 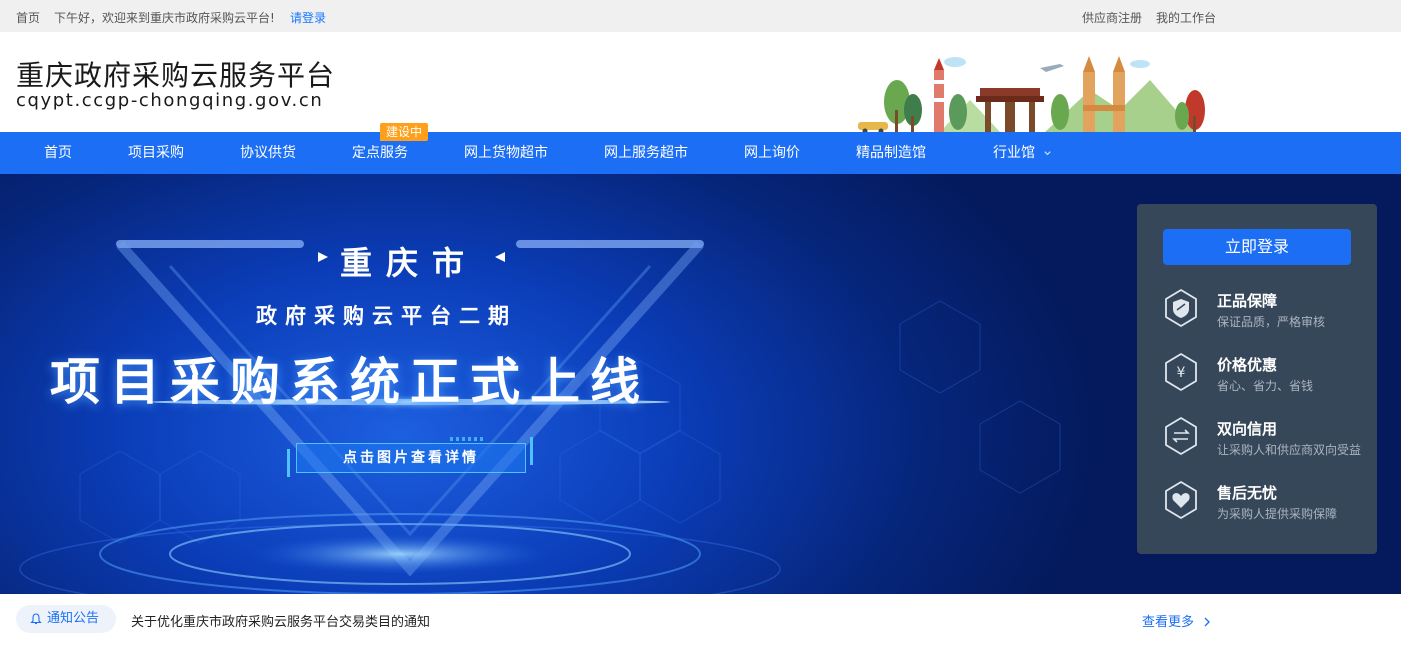 What do you see at coordinates (36, 619) in the screenshot?
I see `bell-icon` at bounding box center [36, 619].